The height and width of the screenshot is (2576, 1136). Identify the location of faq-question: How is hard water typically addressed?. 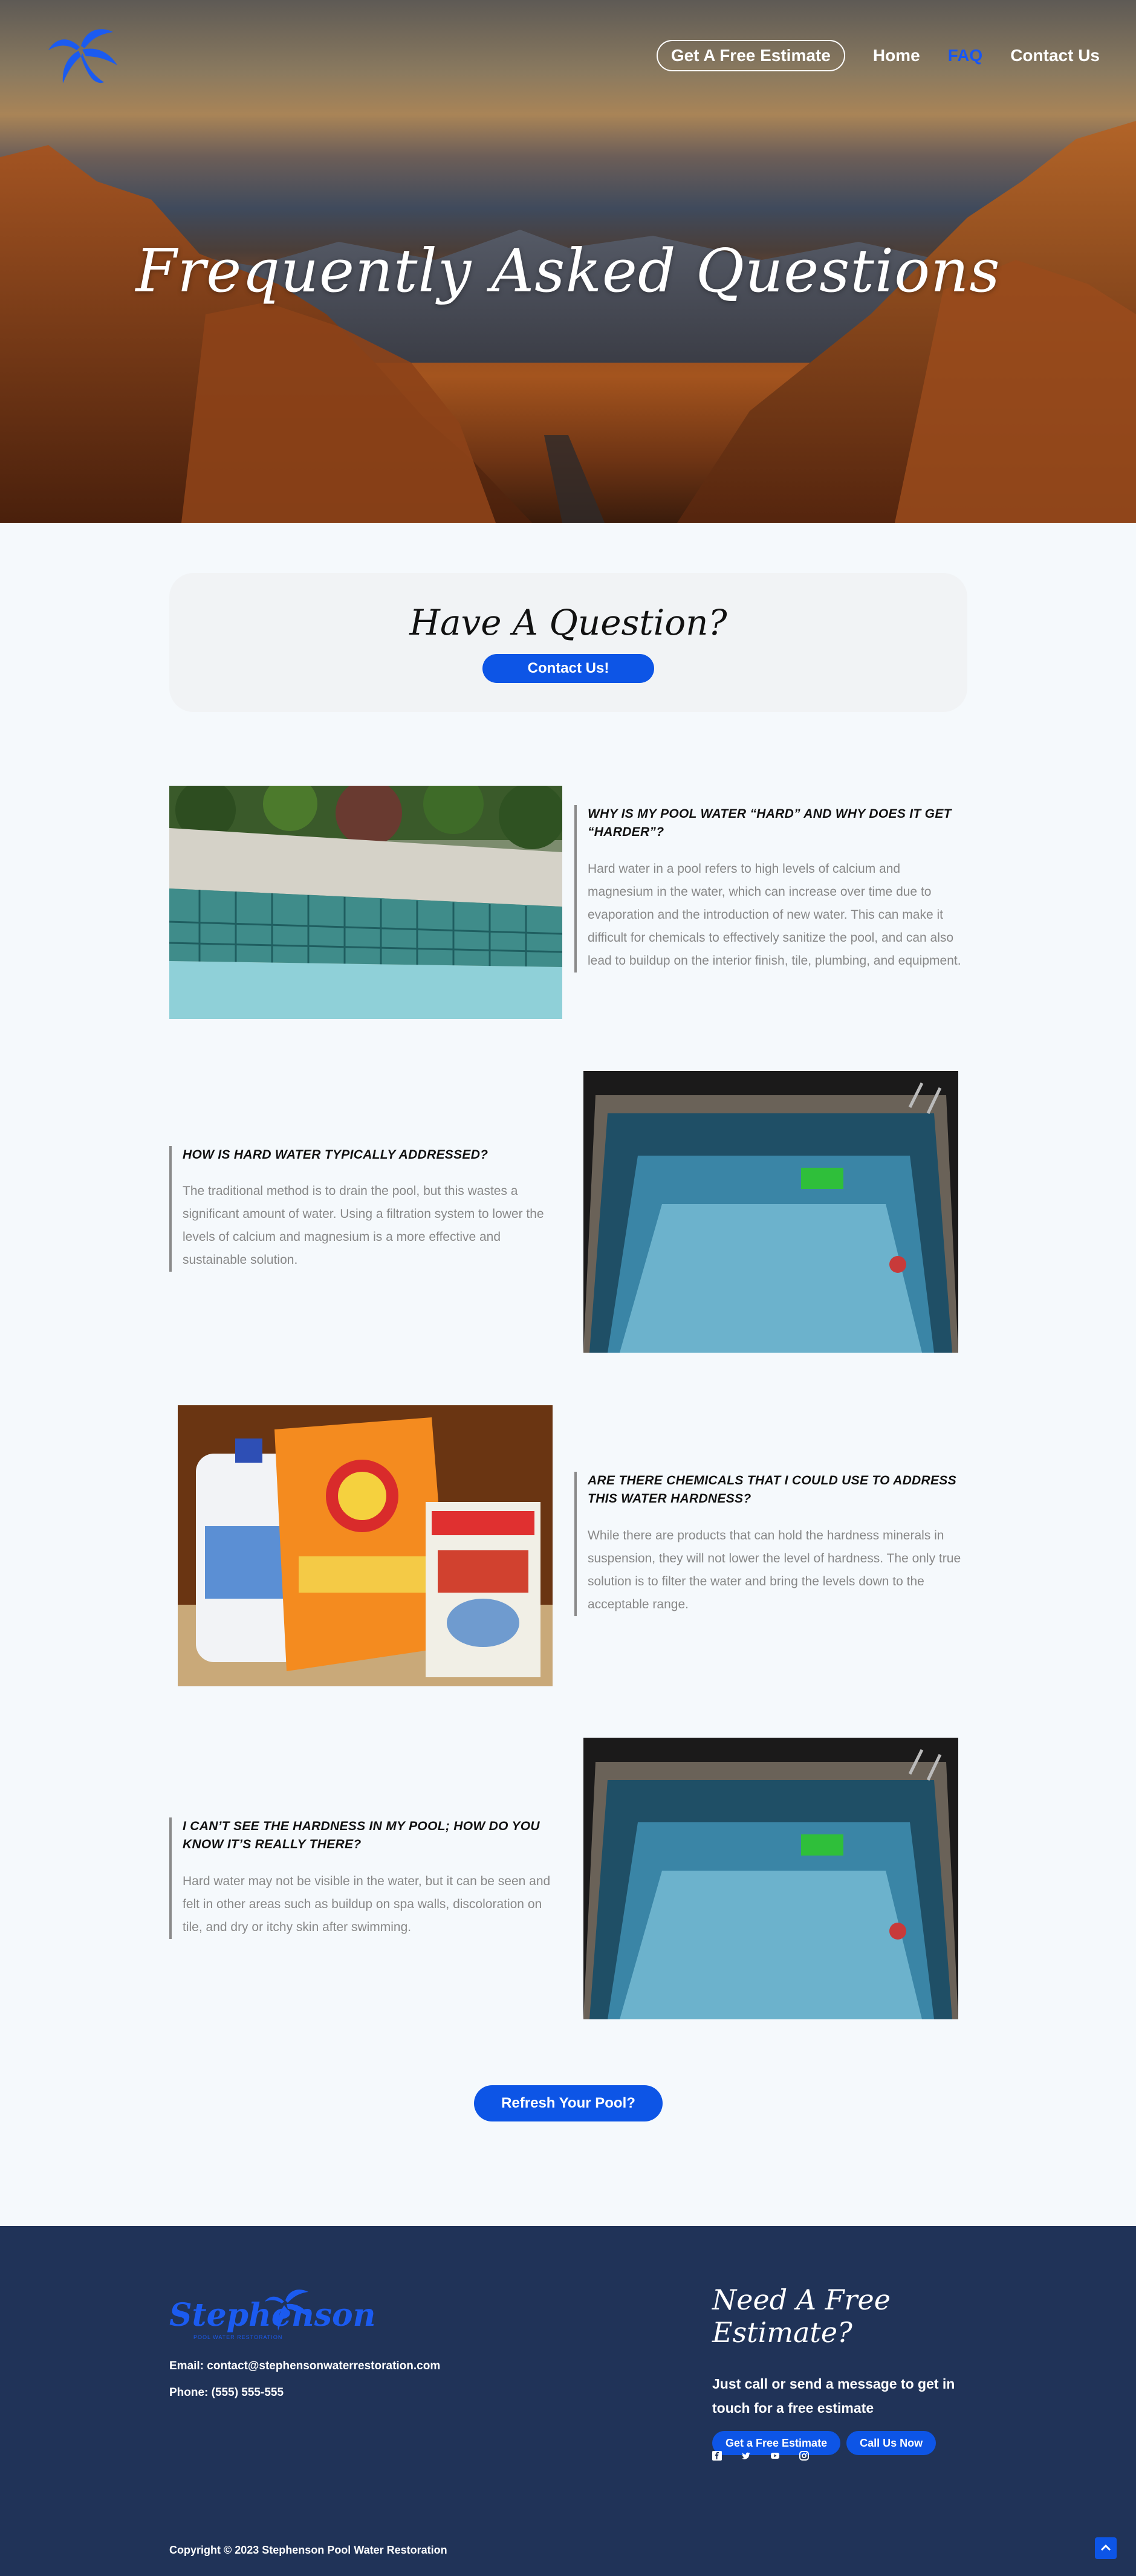
(335, 1155).